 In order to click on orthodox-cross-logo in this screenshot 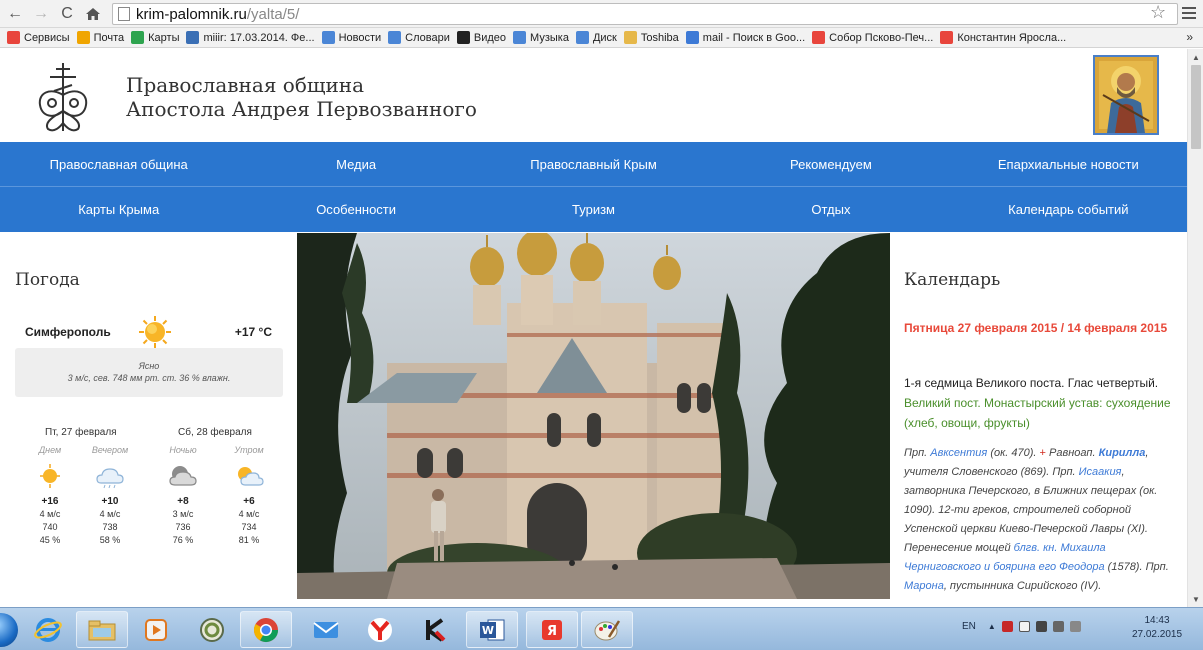, I will do `click(63, 97)`.